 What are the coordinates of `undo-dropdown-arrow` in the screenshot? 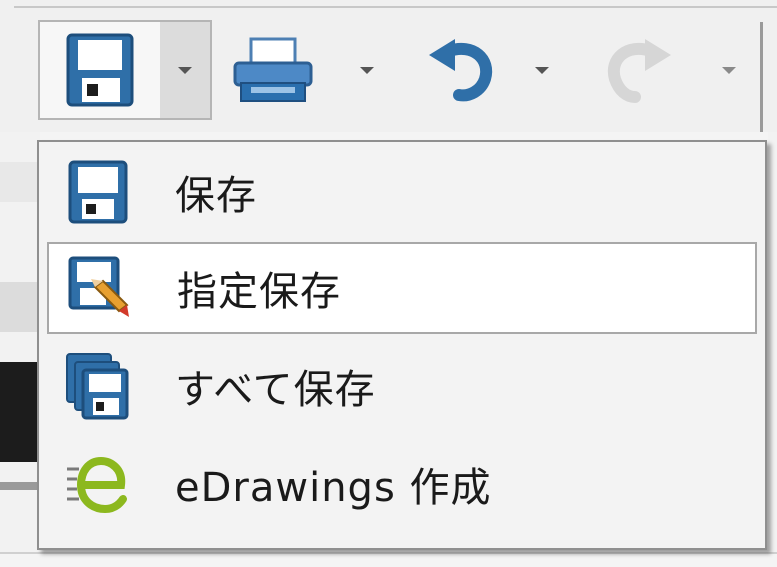 It's located at (542, 70).